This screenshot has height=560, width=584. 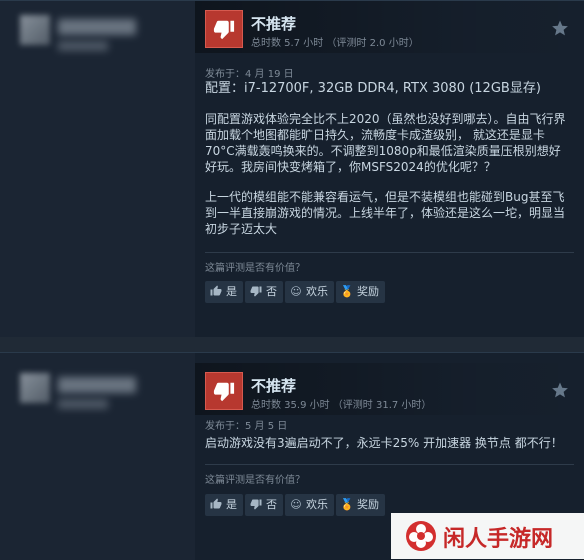 What do you see at coordinates (341, 405) in the screenshot?
I see `playtime: 总时数 35.9 小时 （评测时 31.7 小时）` at bounding box center [341, 405].